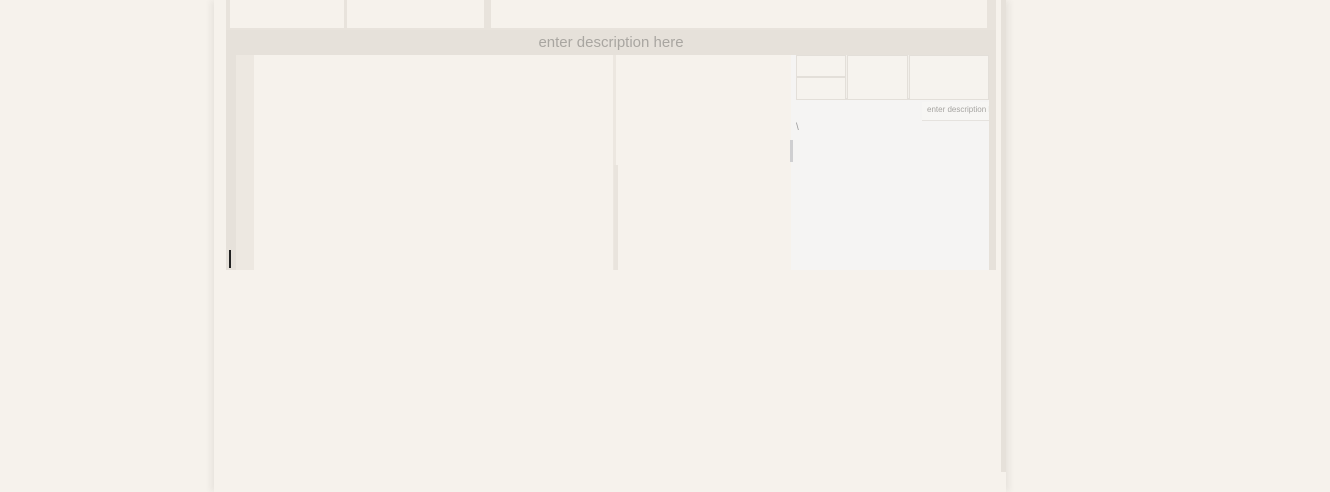  I want to click on middle-pane, so click(704, 162).